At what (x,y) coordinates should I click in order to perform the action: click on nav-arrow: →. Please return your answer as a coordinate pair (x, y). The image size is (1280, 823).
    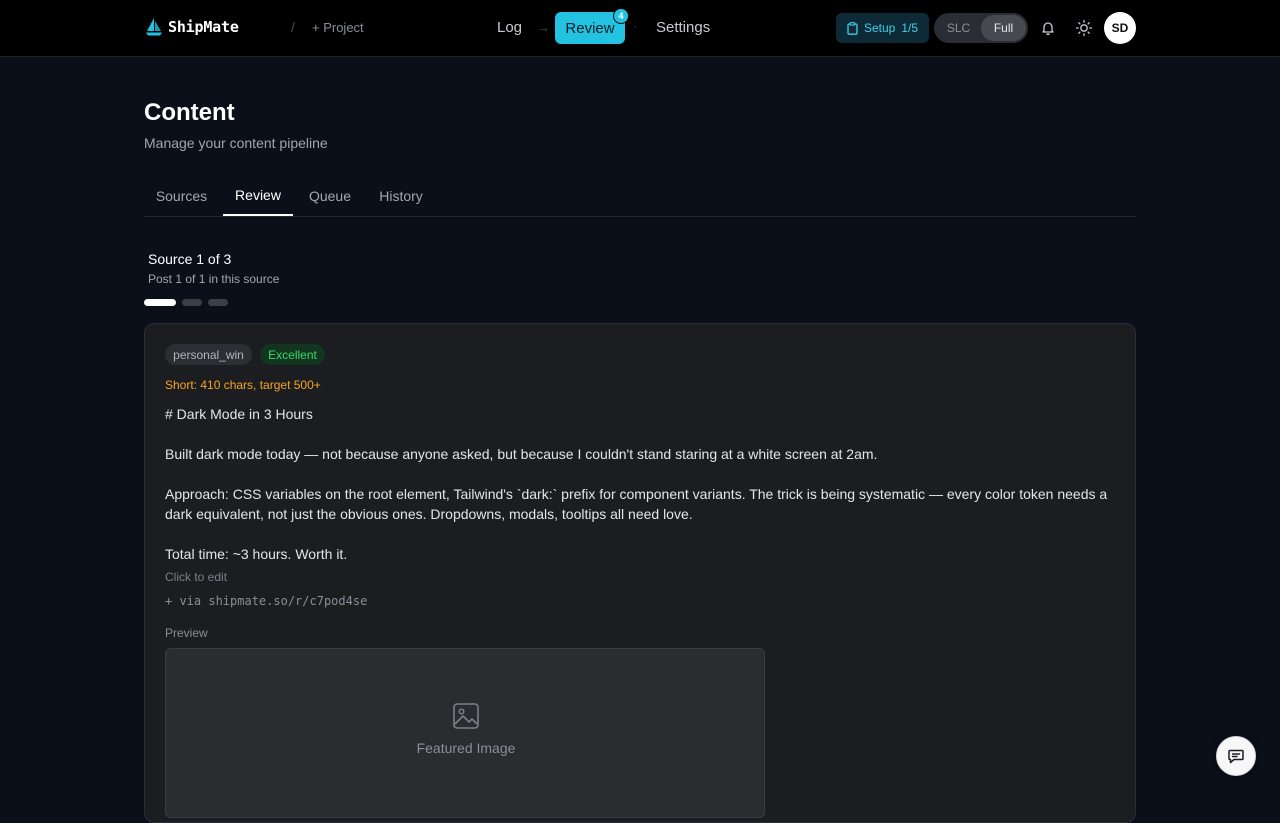
    Looking at the image, I should click on (543, 27).